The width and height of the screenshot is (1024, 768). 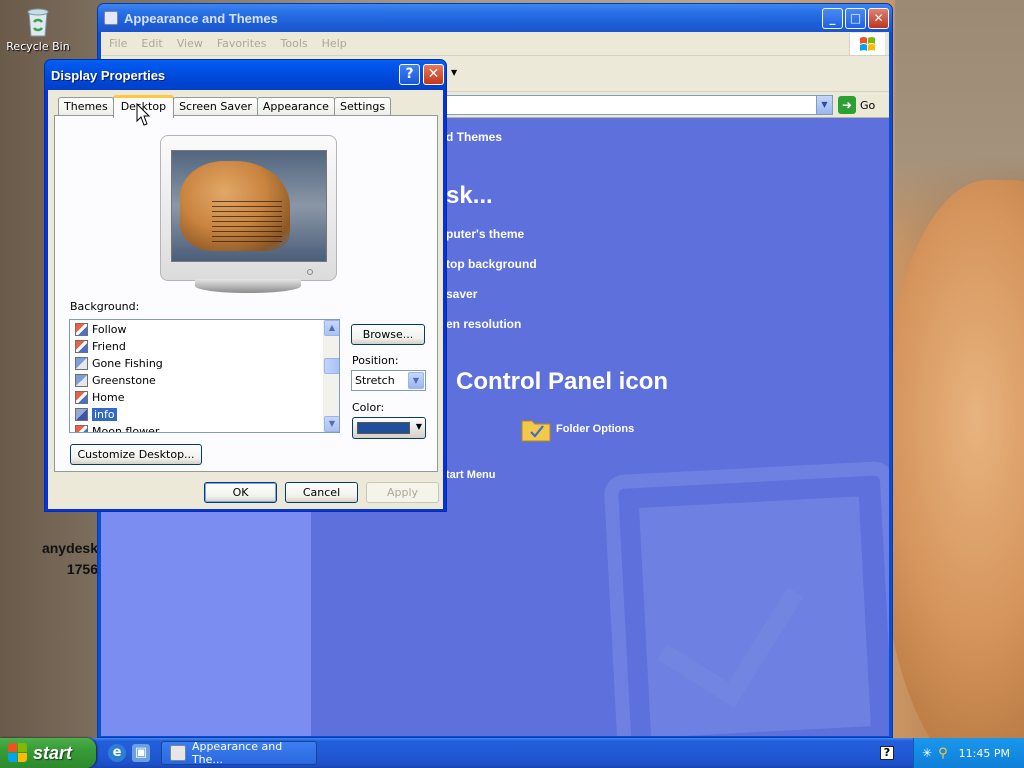 I want to click on start-label: start, so click(x=53, y=752).